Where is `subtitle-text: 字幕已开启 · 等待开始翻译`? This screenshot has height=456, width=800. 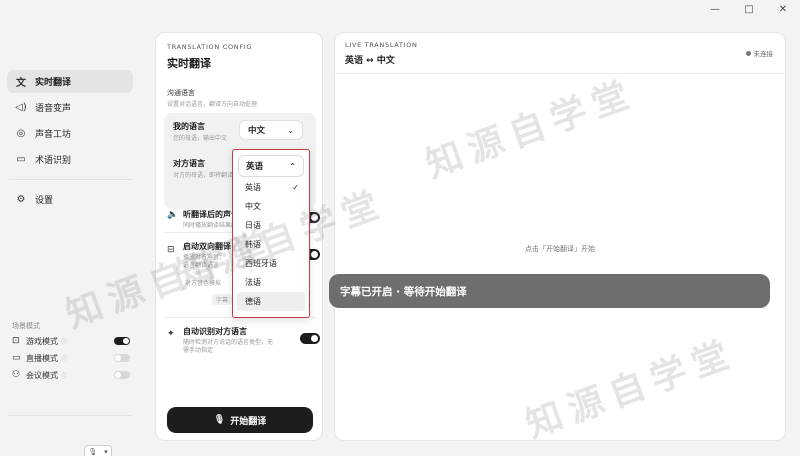 subtitle-text: 字幕已开启 · 等待开始翻译 is located at coordinates (403, 291).